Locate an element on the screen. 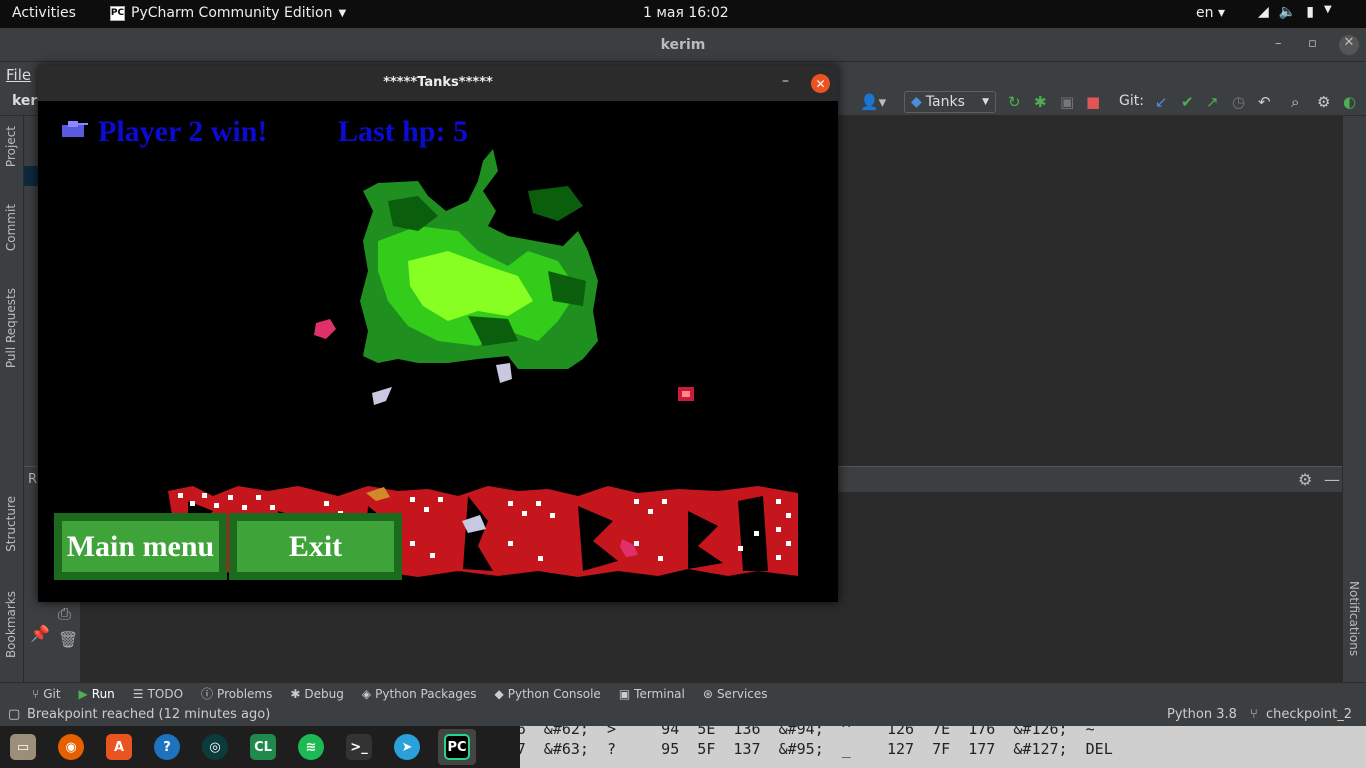 This screenshot has width=1366, height=768. project-breadcrumb: ker is located at coordinates (24, 101).